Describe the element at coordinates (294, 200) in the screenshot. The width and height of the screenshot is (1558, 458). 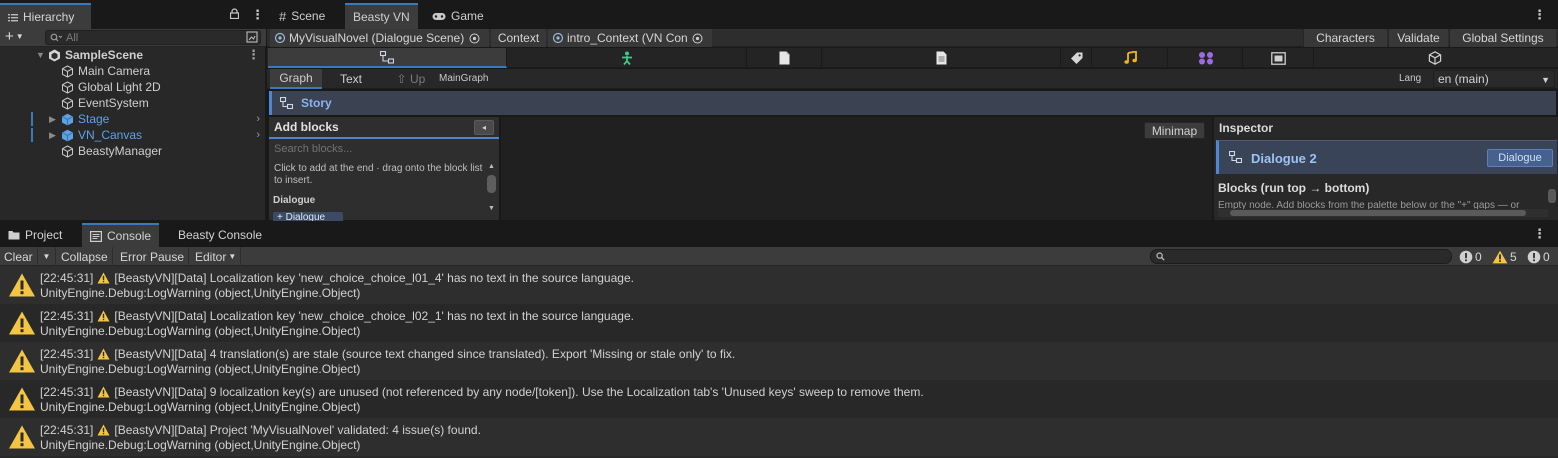
I see `block-category-dialogue: Dialogue` at that location.